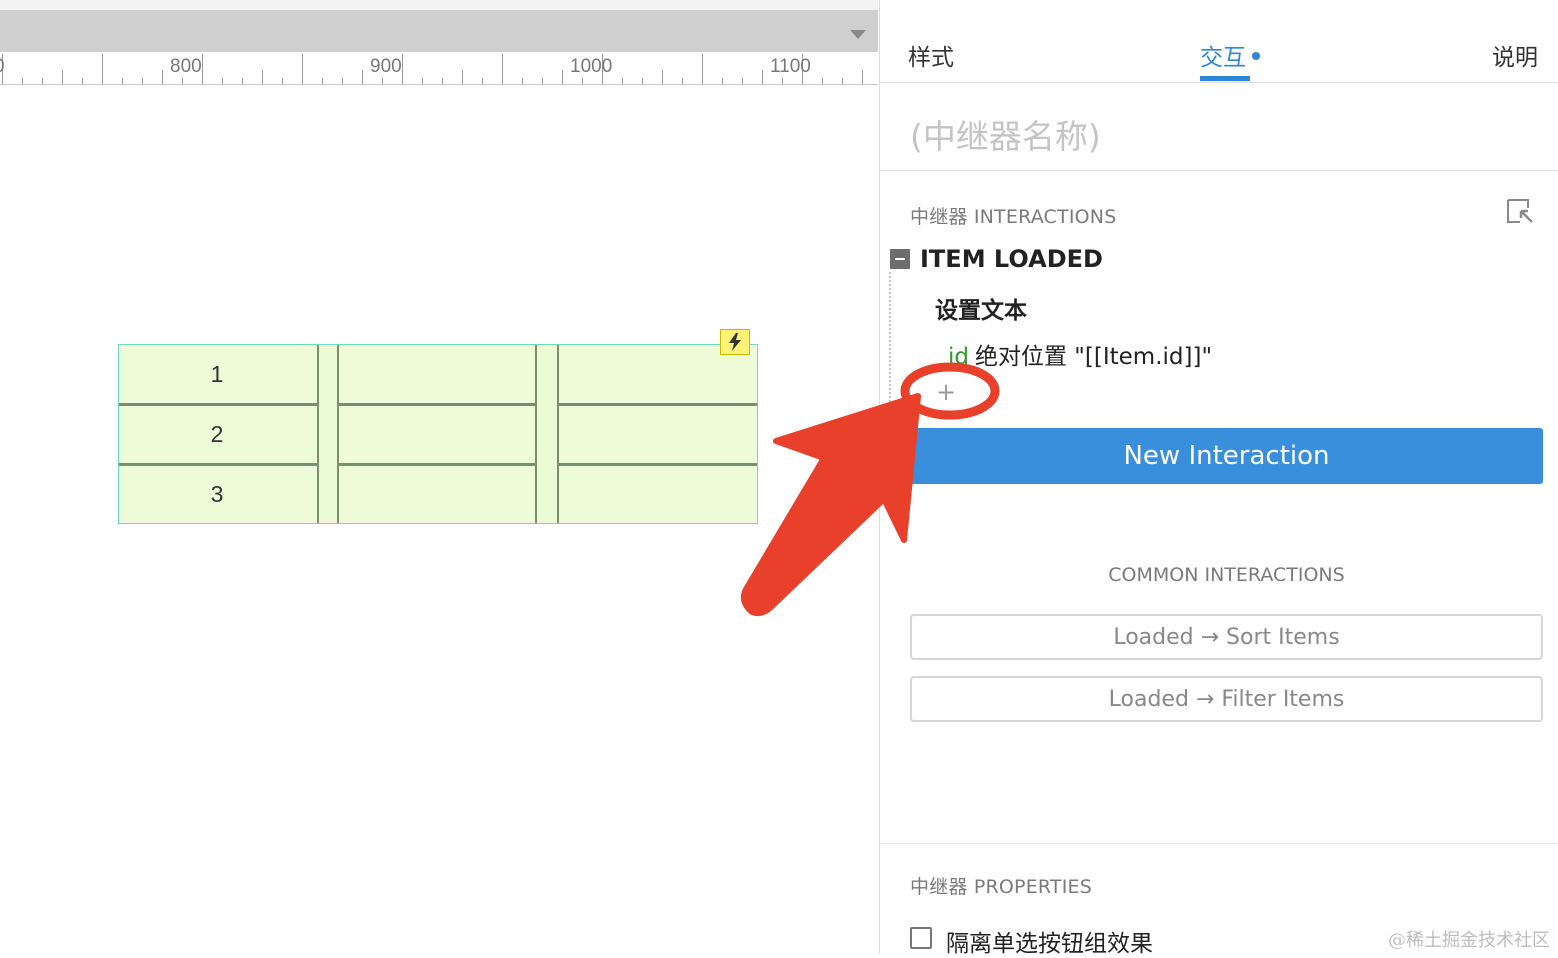 This screenshot has width=1558, height=958. What do you see at coordinates (1226, 456) in the screenshot?
I see `new-interaction-button: New Interaction` at bounding box center [1226, 456].